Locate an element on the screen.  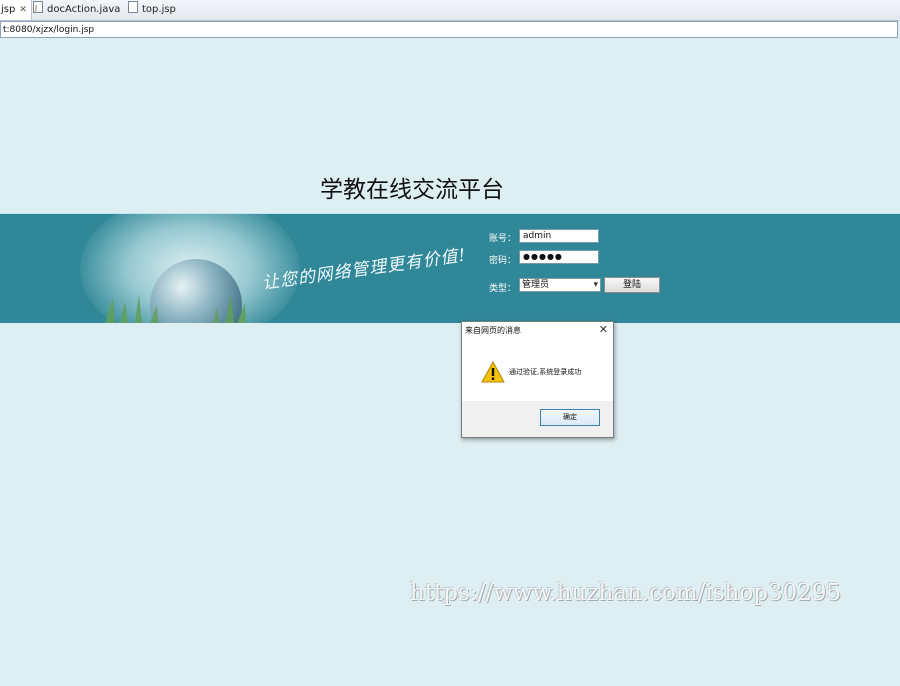
dialog-title: 来自网页的消息 is located at coordinates (493, 330).